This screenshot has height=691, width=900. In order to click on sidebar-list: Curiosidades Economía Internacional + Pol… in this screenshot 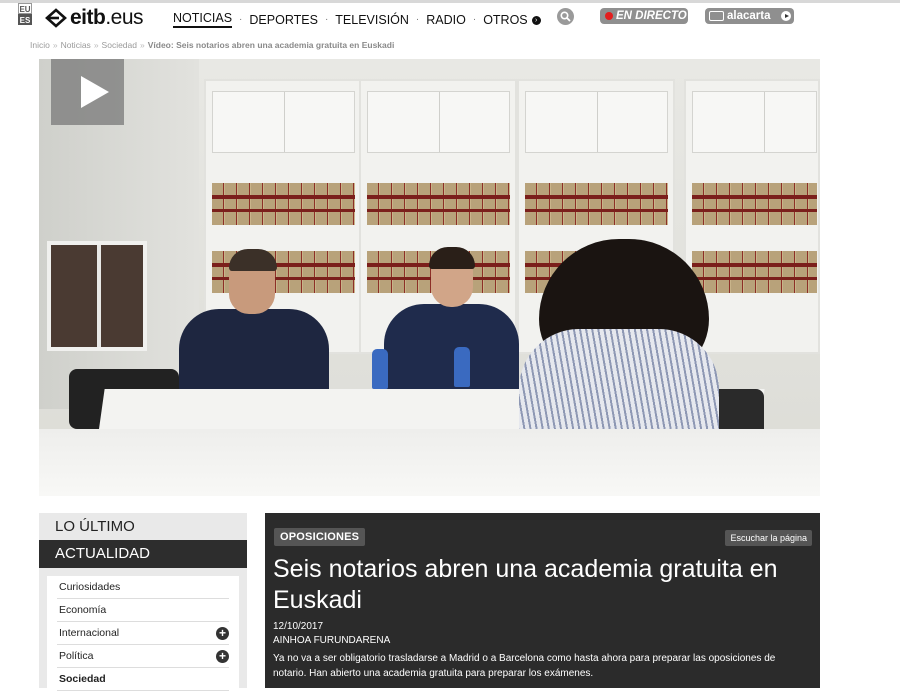, I will do `click(143, 633)`.